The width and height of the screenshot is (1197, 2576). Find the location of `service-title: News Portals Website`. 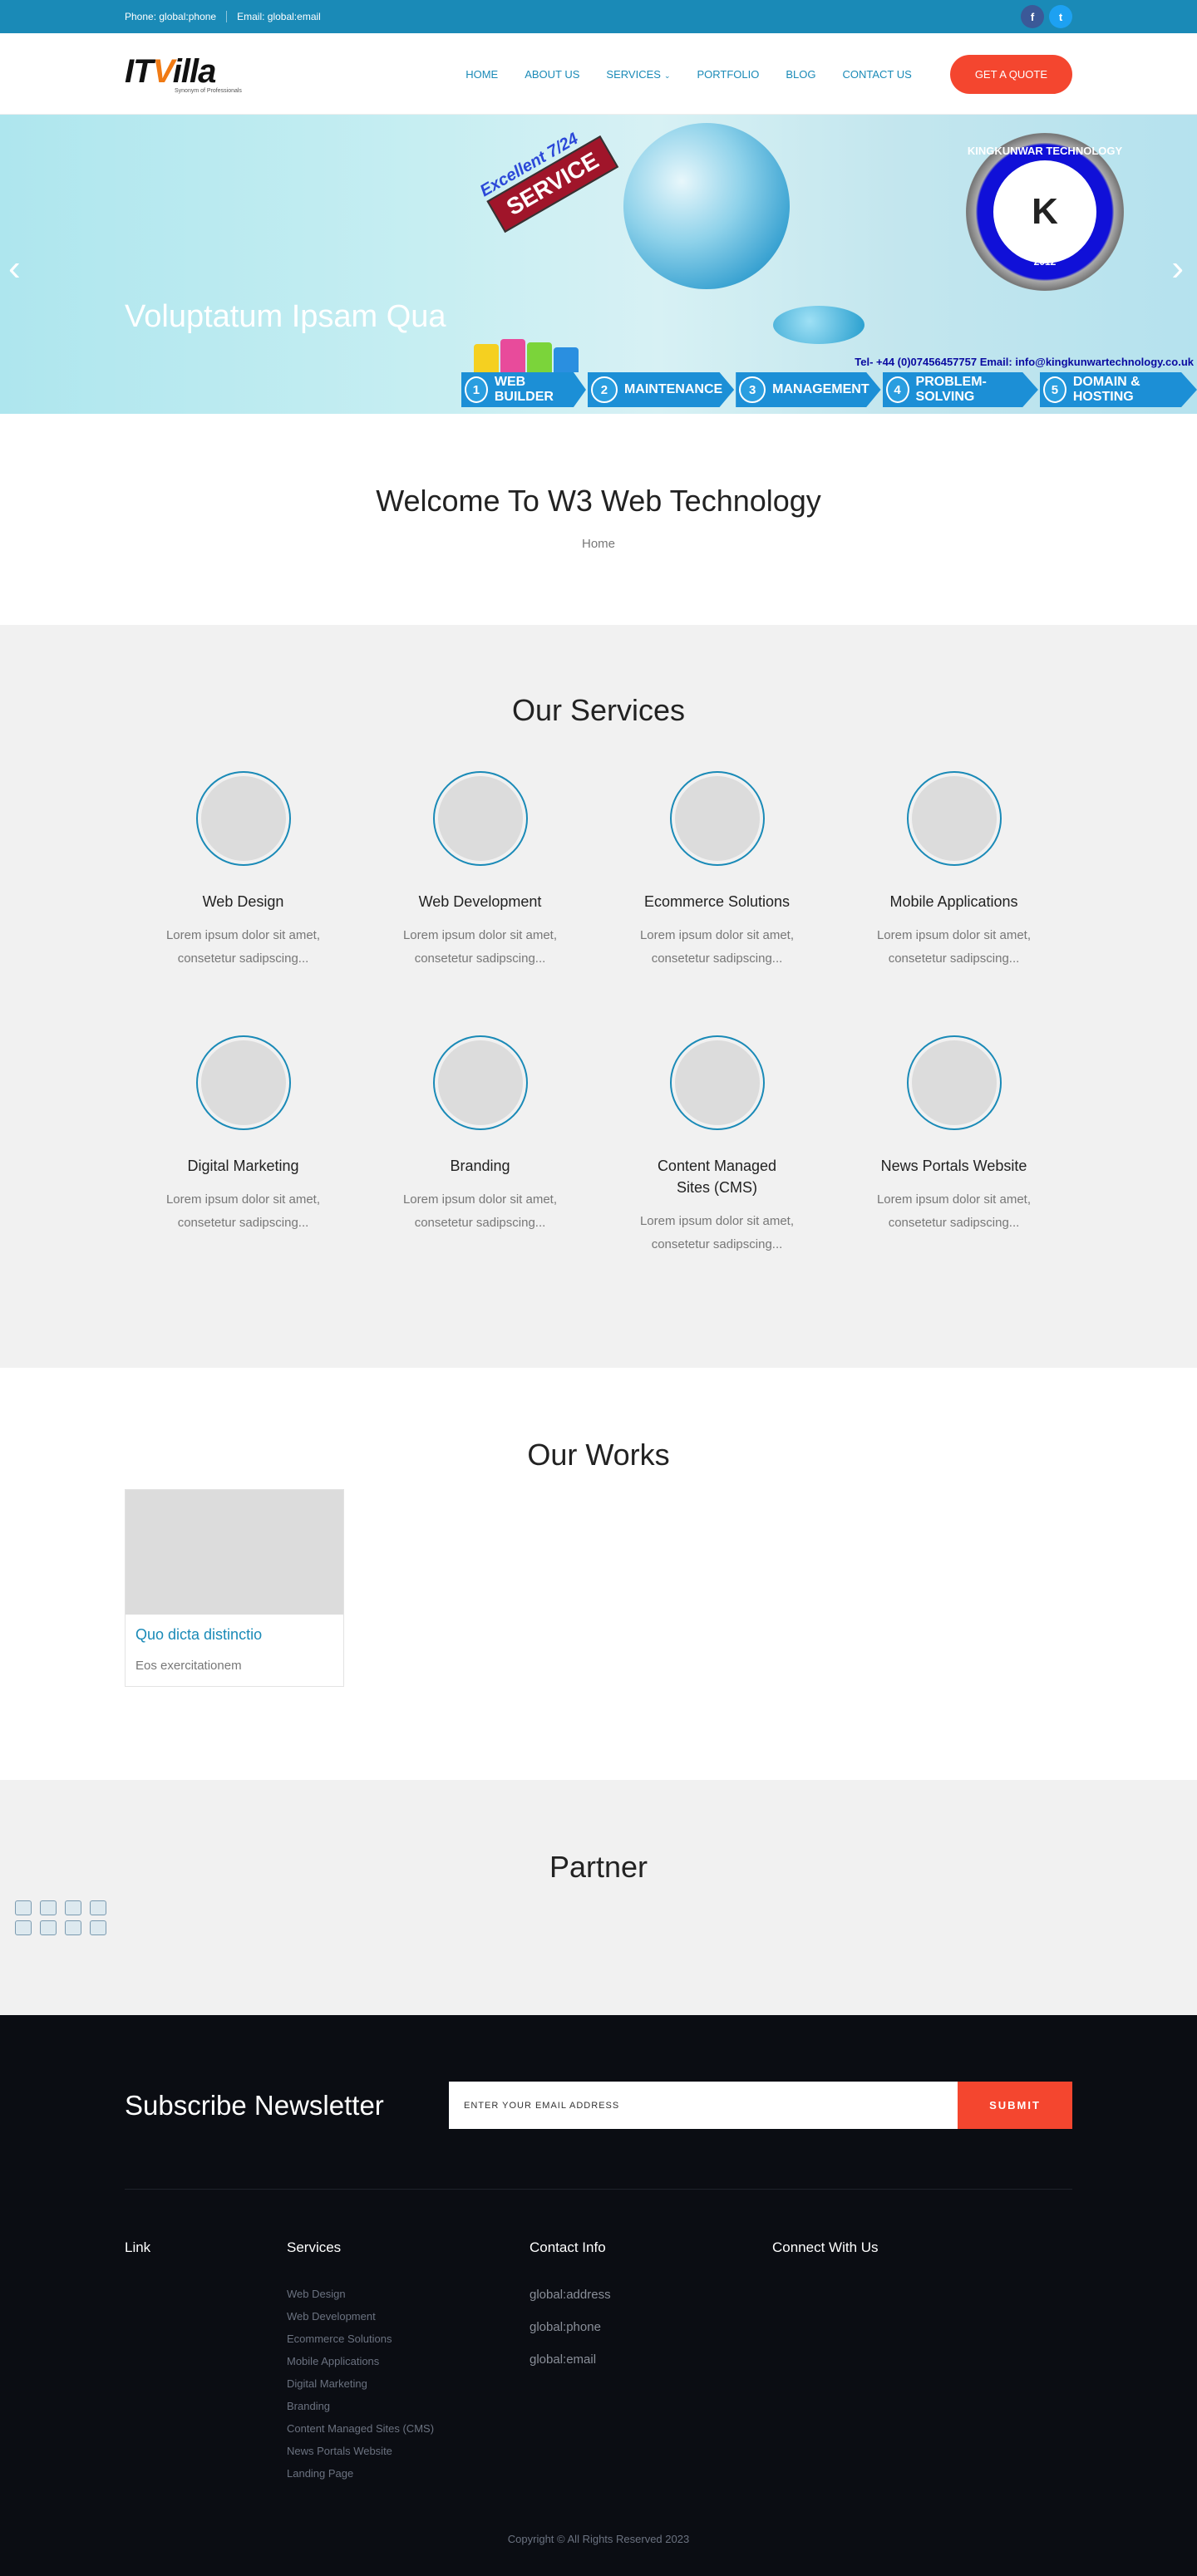

service-title: News Portals Website is located at coordinates (953, 1166).